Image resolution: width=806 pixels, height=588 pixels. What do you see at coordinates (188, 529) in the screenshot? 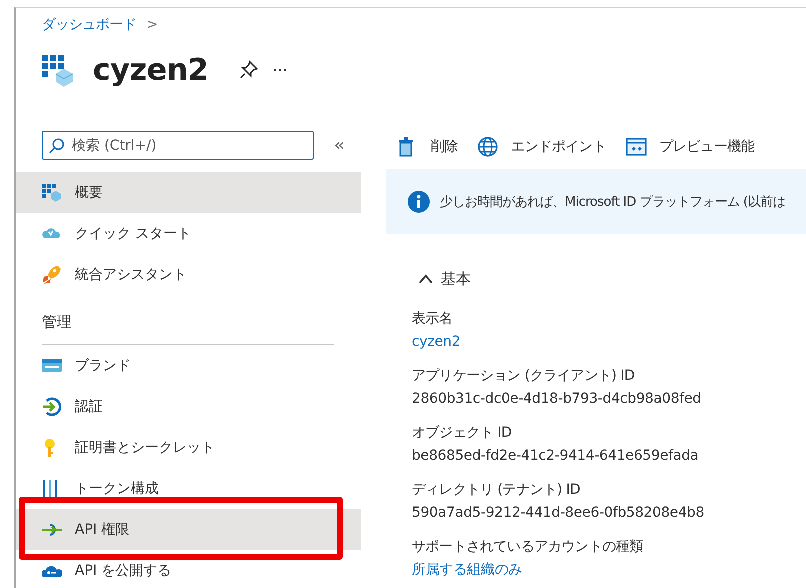
I see `sidebar-item: API 権限` at bounding box center [188, 529].